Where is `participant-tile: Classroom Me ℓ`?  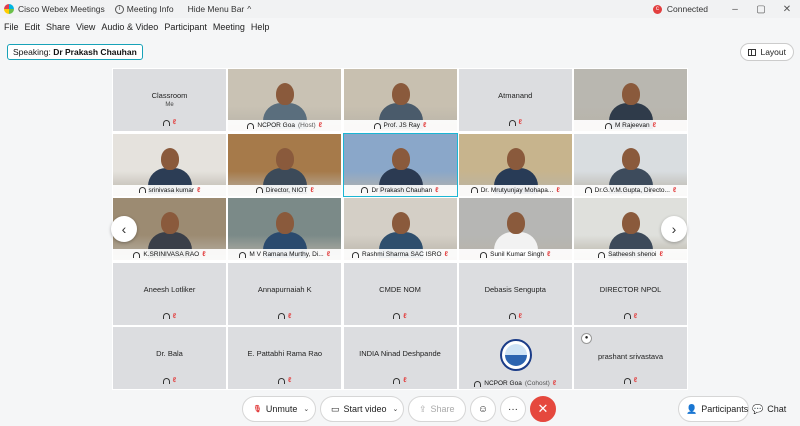
participant-tile: Classroom Me ℓ is located at coordinates (169, 100).